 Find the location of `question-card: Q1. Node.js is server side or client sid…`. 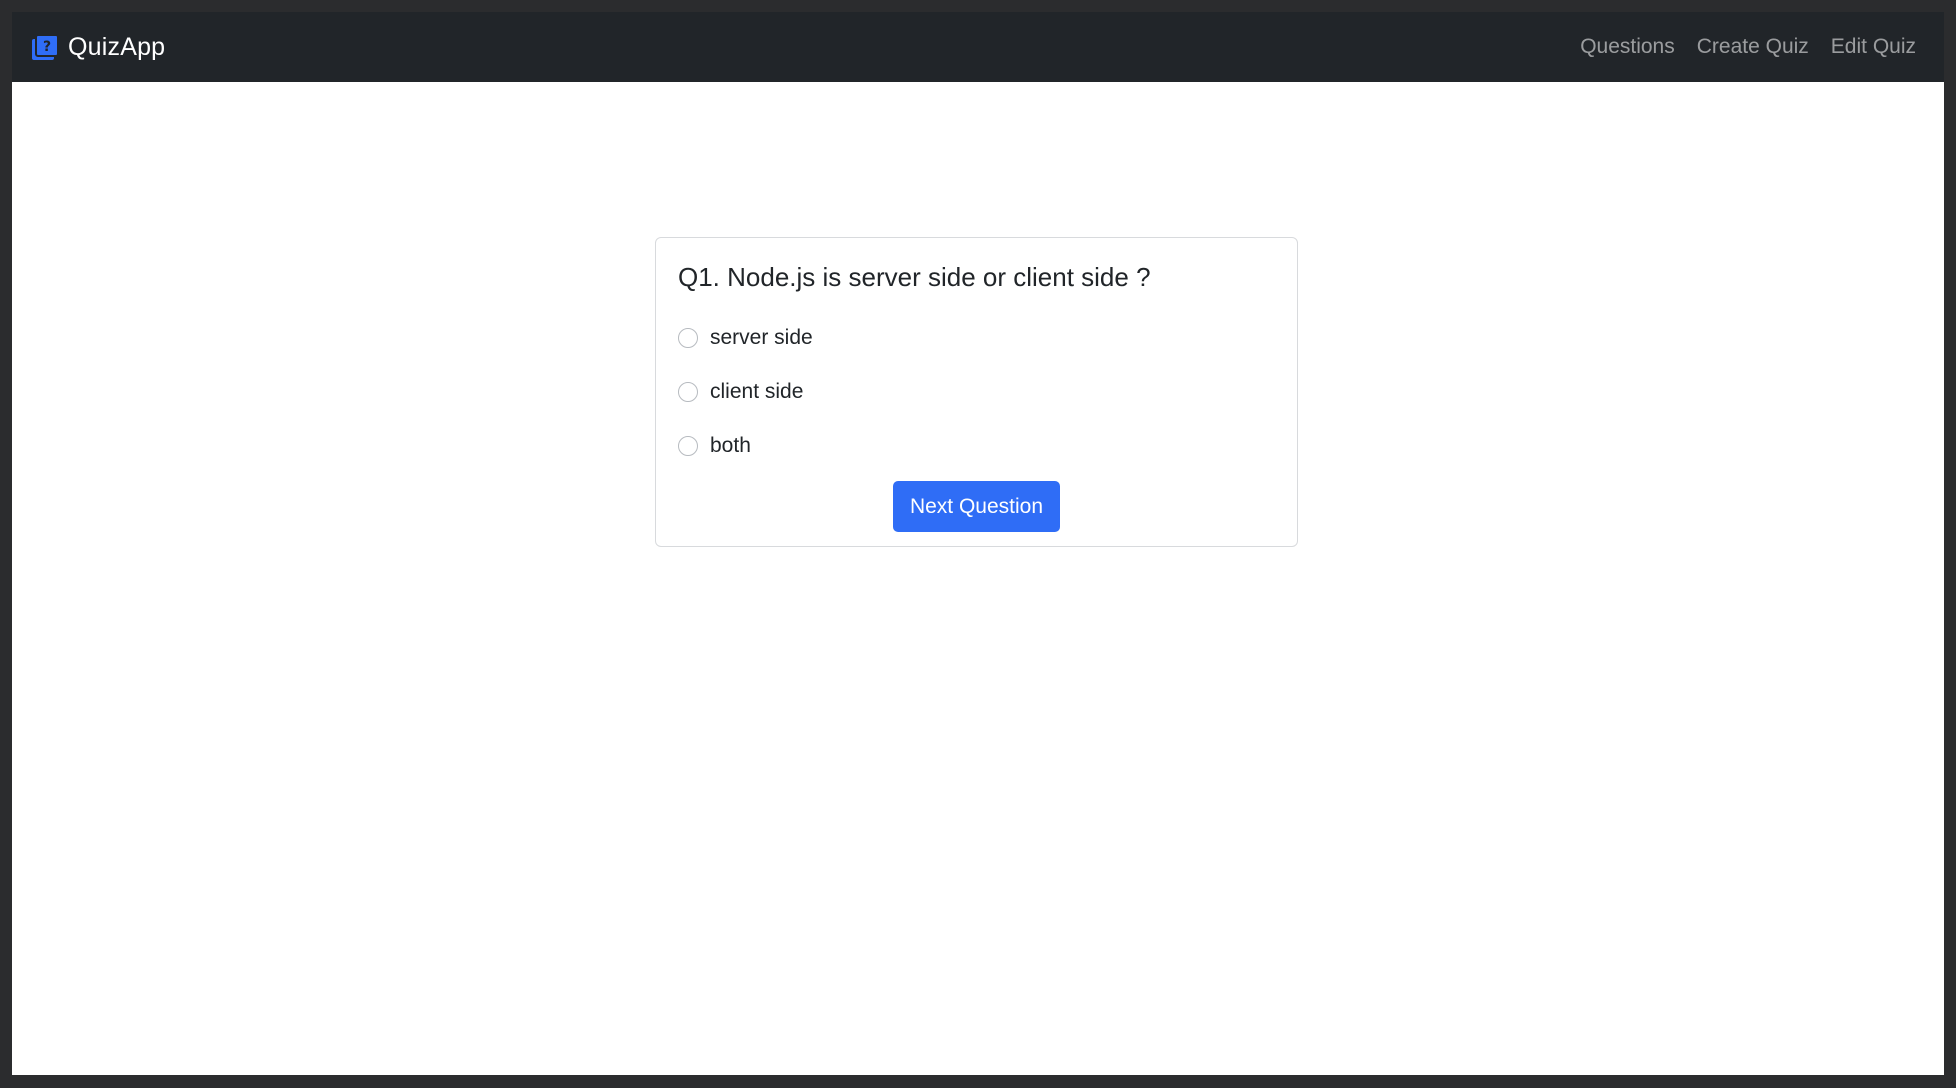

question-card: Q1. Node.js is server side or client sid… is located at coordinates (976, 392).